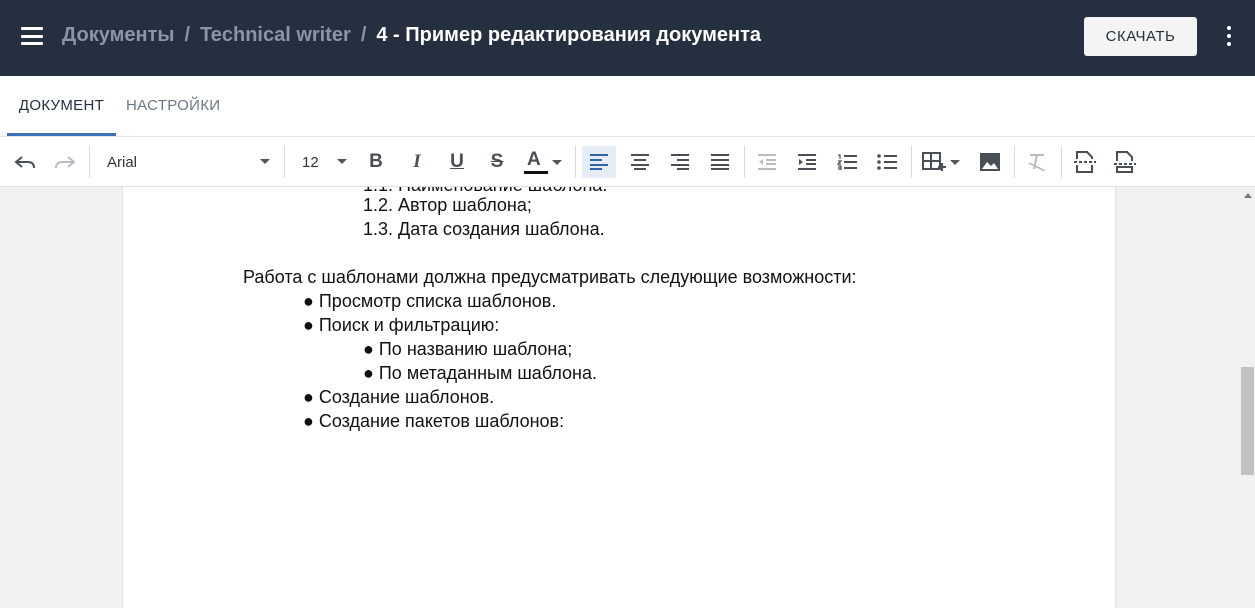  I want to click on align-right-icon, so click(680, 162).